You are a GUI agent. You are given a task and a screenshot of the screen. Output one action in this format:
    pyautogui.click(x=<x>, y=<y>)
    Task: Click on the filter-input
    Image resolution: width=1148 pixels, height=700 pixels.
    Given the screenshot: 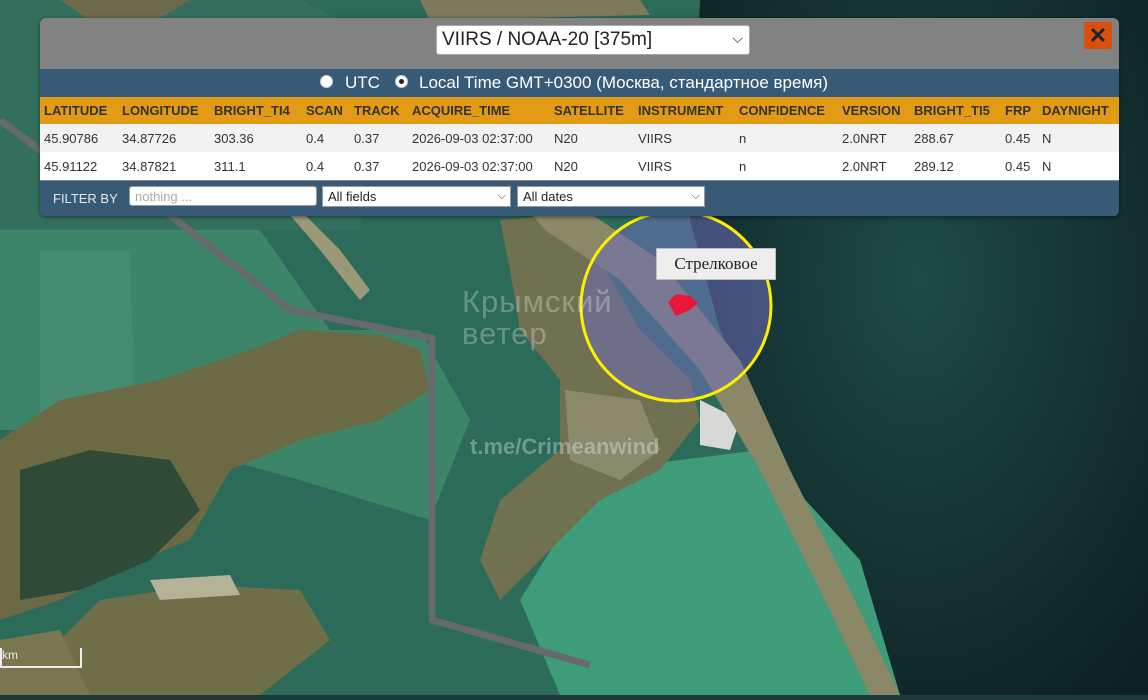 What is the action you would take?
    pyautogui.click(x=223, y=196)
    